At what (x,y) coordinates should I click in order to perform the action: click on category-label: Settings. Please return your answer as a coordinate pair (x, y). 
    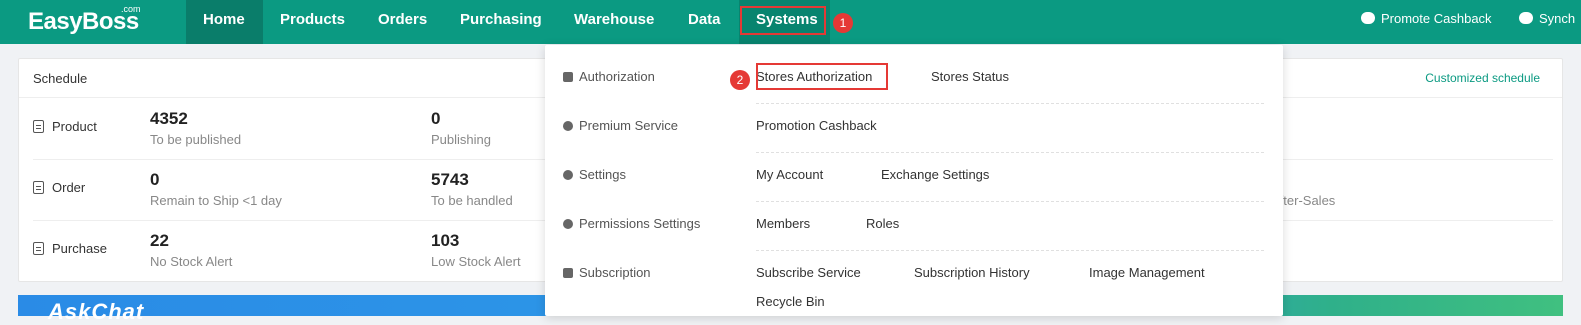
    Looking at the image, I should click on (602, 174).